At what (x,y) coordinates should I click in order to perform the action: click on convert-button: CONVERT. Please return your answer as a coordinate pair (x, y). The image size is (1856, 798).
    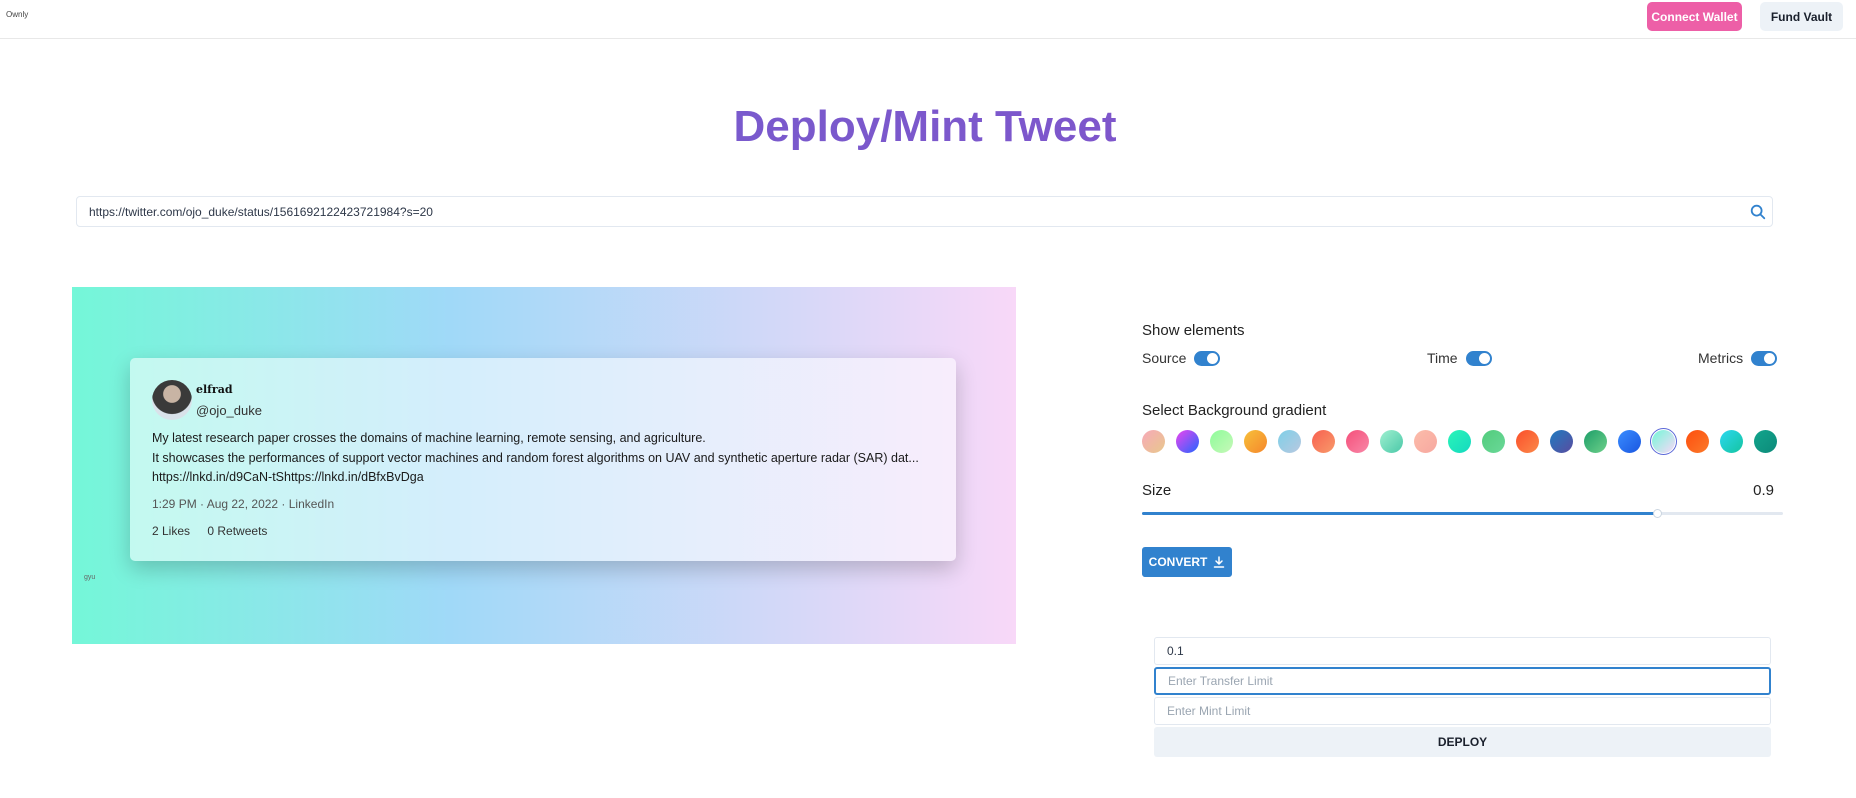
    Looking at the image, I should click on (1187, 562).